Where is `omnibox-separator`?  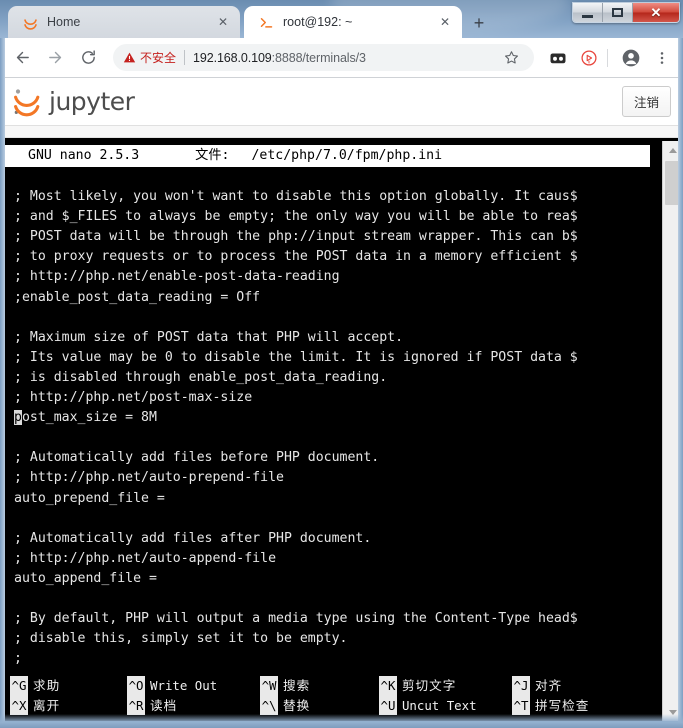 omnibox-separator is located at coordinates (185, 57).